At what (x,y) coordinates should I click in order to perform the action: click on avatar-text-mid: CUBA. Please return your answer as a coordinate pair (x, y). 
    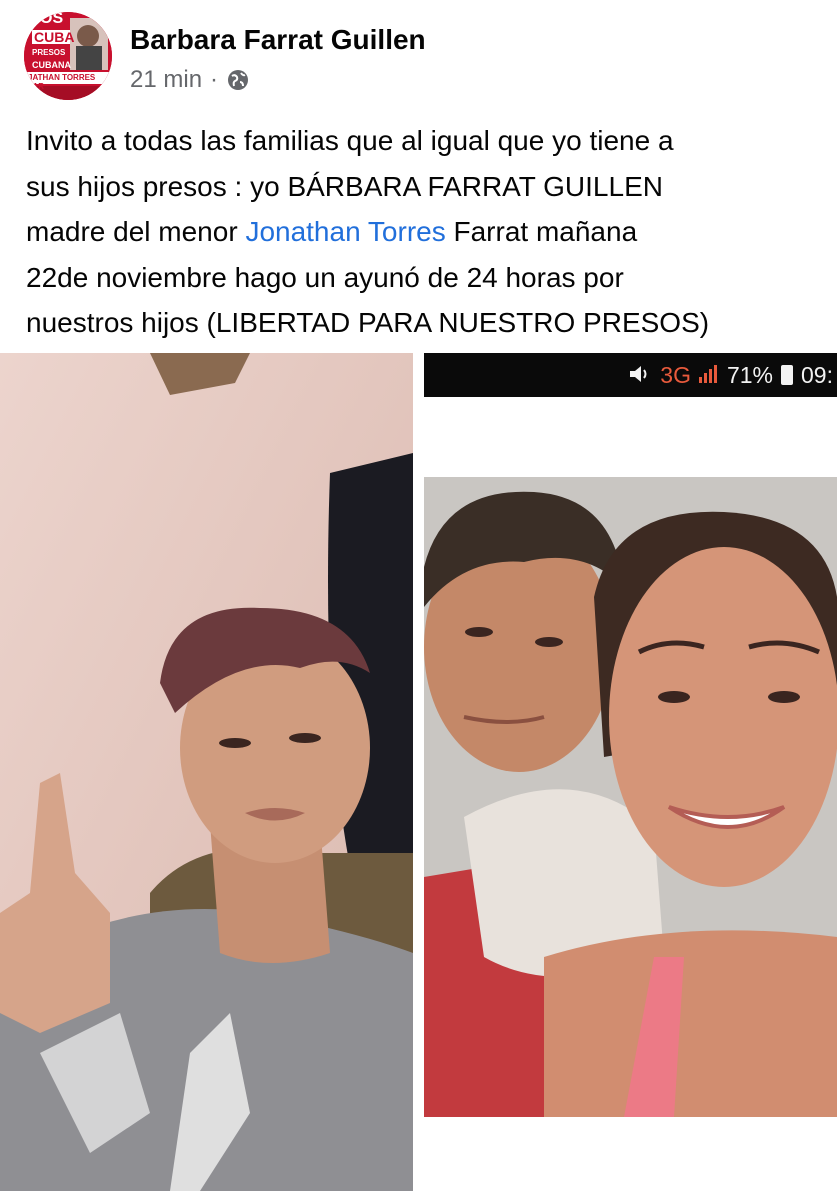
    Looking at the image, I should click on (54, 37).